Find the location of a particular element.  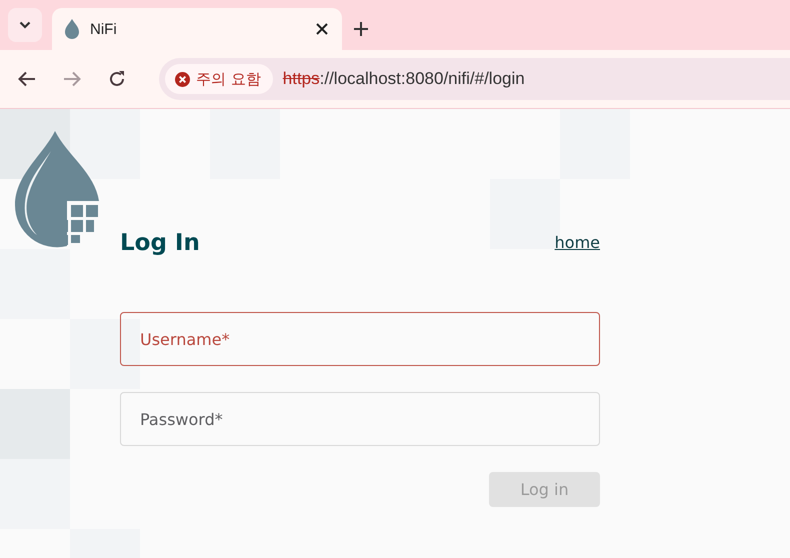

security-warning-chip: 주의 요함 is located at coordinates (219, 79).